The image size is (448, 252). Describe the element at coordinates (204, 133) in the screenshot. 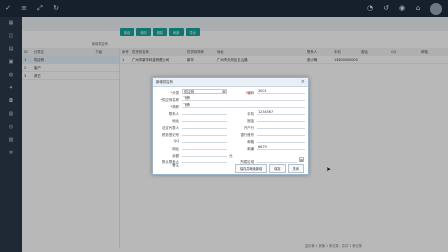

I see `tax-field` at that location.